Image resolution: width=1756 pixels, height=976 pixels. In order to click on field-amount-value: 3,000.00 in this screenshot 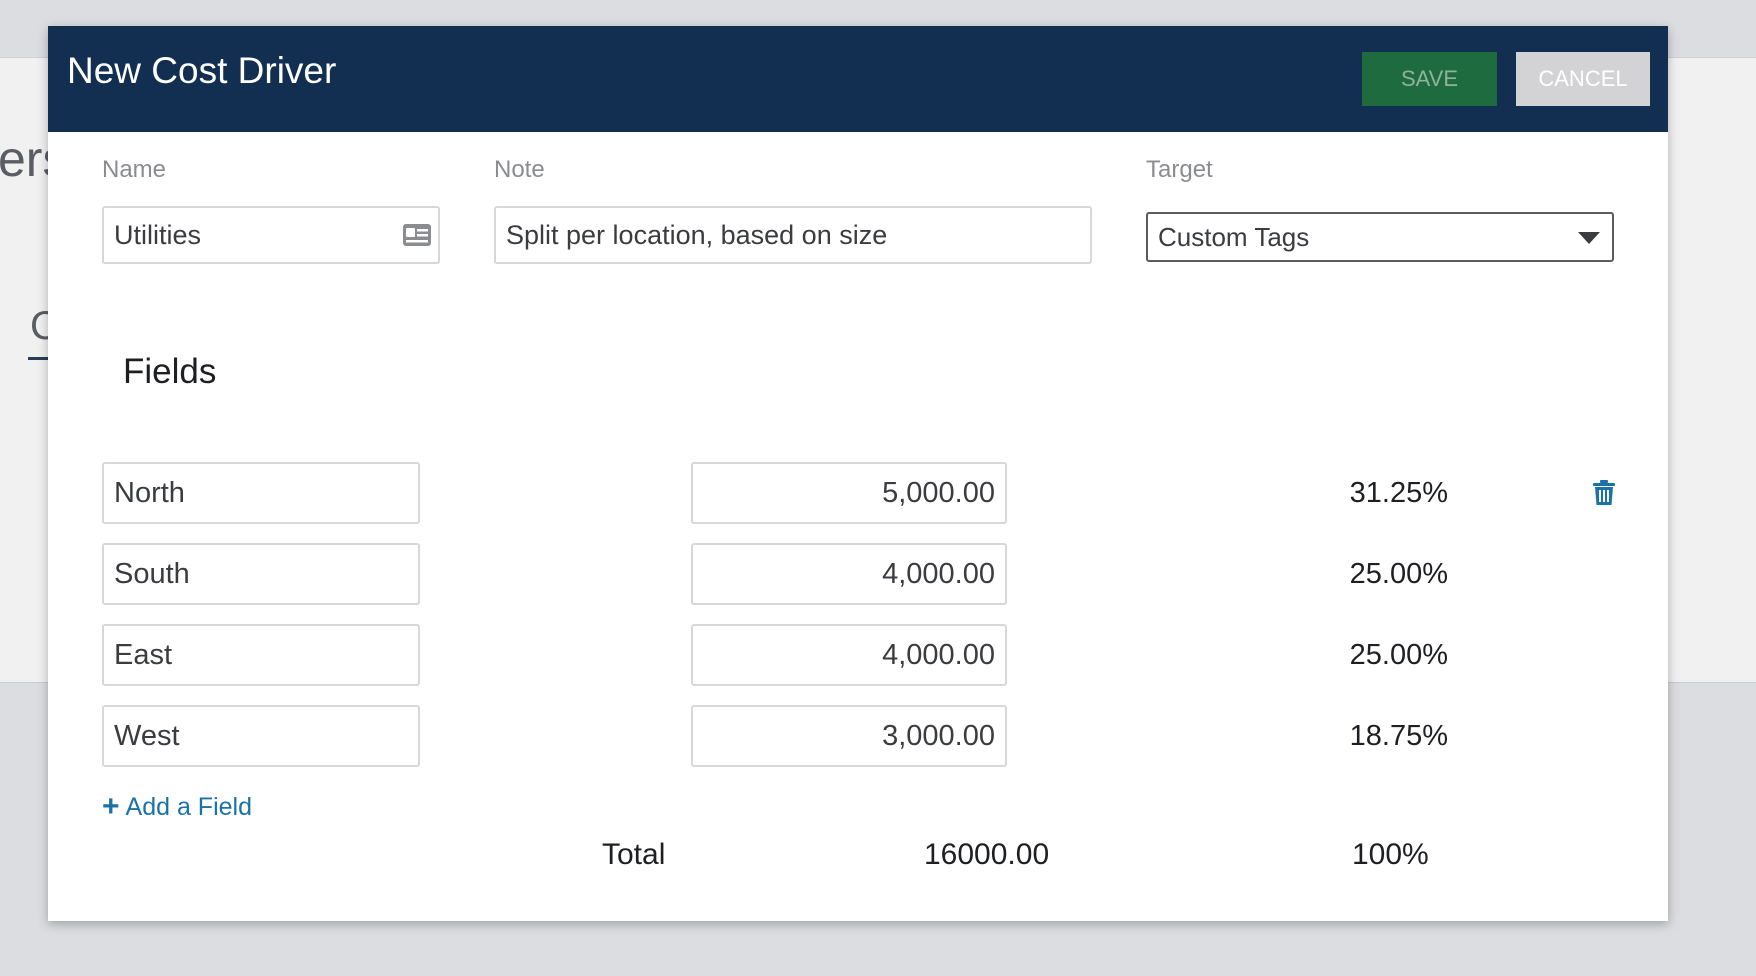, I will do `click(938, 735)`.